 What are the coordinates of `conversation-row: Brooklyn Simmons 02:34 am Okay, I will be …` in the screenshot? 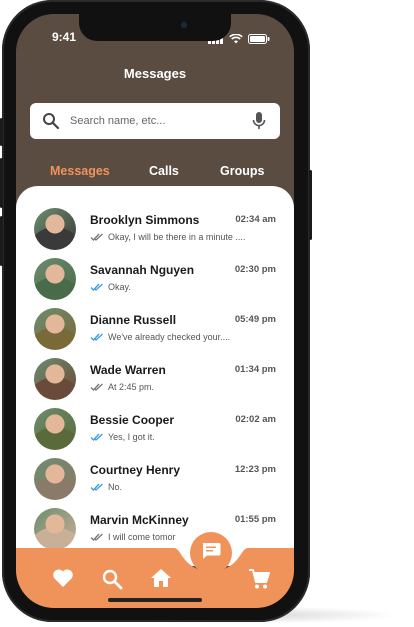 It's located at (155, 233).